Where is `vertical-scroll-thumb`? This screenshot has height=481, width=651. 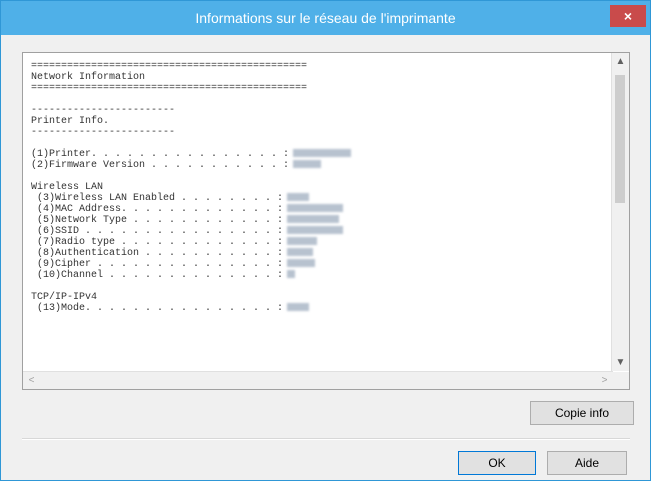 vertical-scroll-thumb is located at coordinates (620, 139).